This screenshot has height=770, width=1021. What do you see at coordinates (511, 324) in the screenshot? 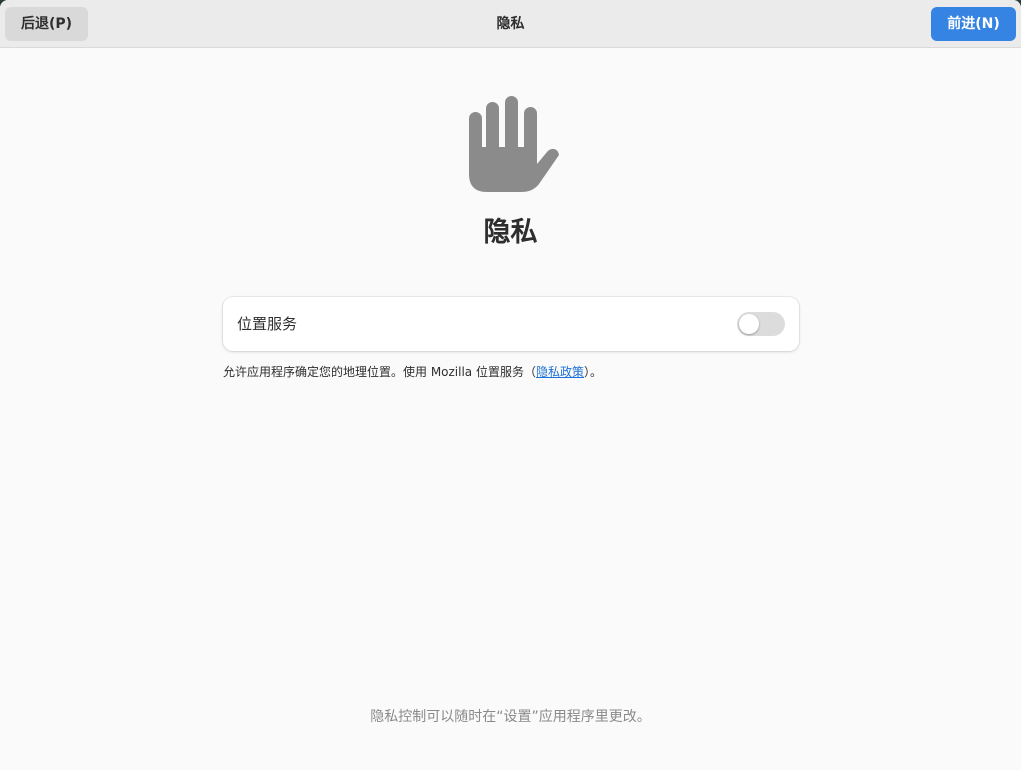
I see `location-services-row: 位置服务` at bounding box center [511, 324].